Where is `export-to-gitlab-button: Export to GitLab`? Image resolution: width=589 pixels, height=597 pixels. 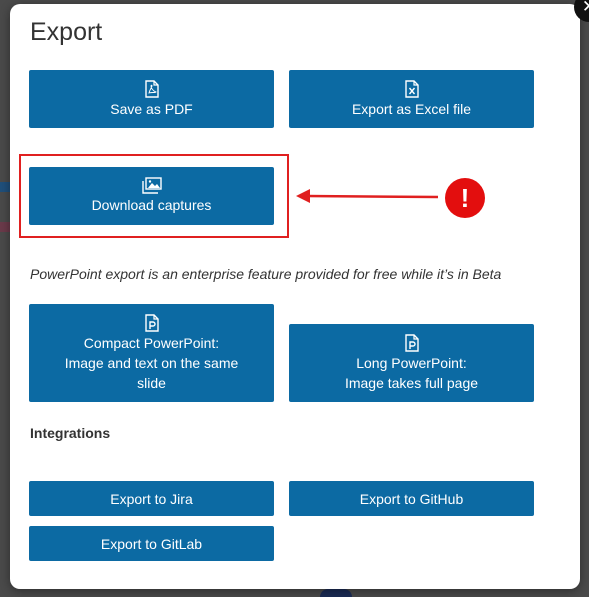 export-to-gitlab-button: Export to GitLab is located at coordinates (151, 543).